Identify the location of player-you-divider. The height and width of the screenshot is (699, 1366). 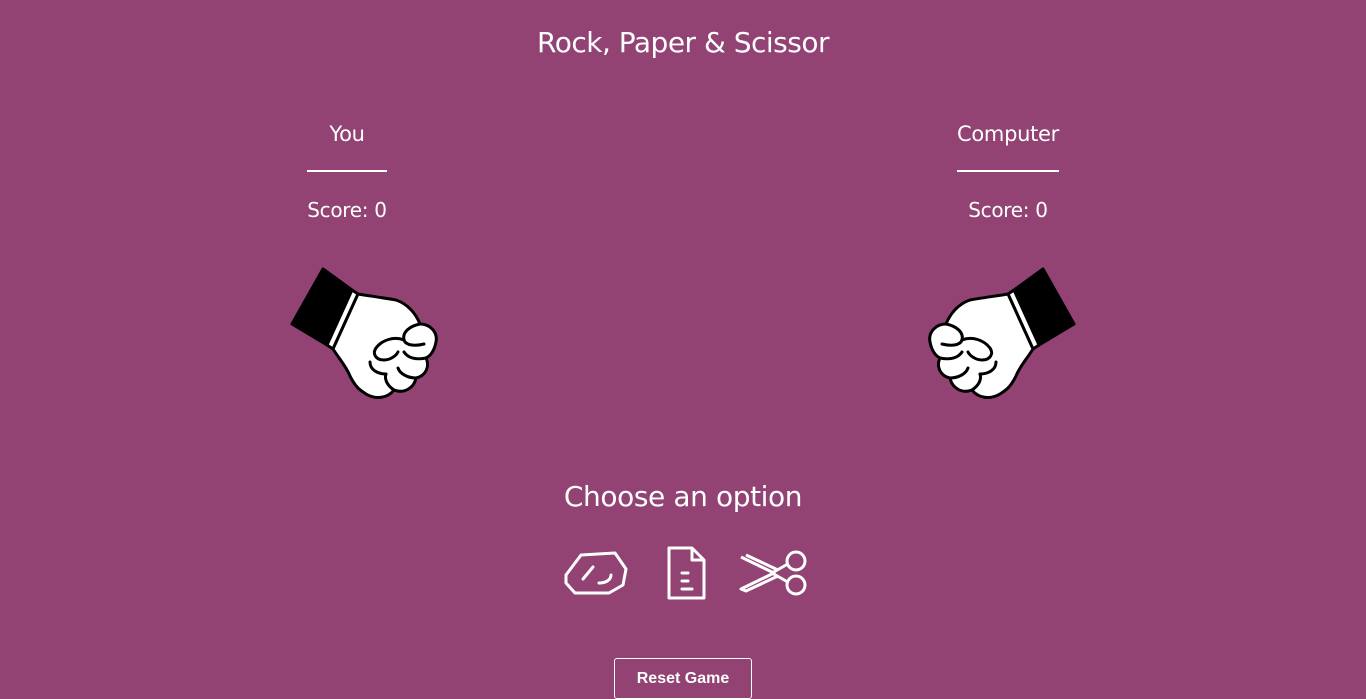
(347, 171).